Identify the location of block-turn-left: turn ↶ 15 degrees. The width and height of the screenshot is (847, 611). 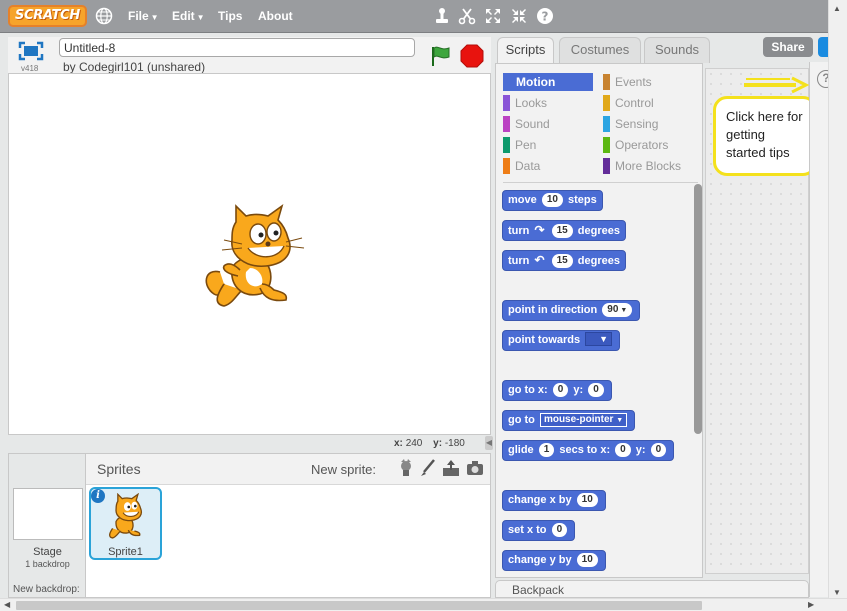
(564, 260).